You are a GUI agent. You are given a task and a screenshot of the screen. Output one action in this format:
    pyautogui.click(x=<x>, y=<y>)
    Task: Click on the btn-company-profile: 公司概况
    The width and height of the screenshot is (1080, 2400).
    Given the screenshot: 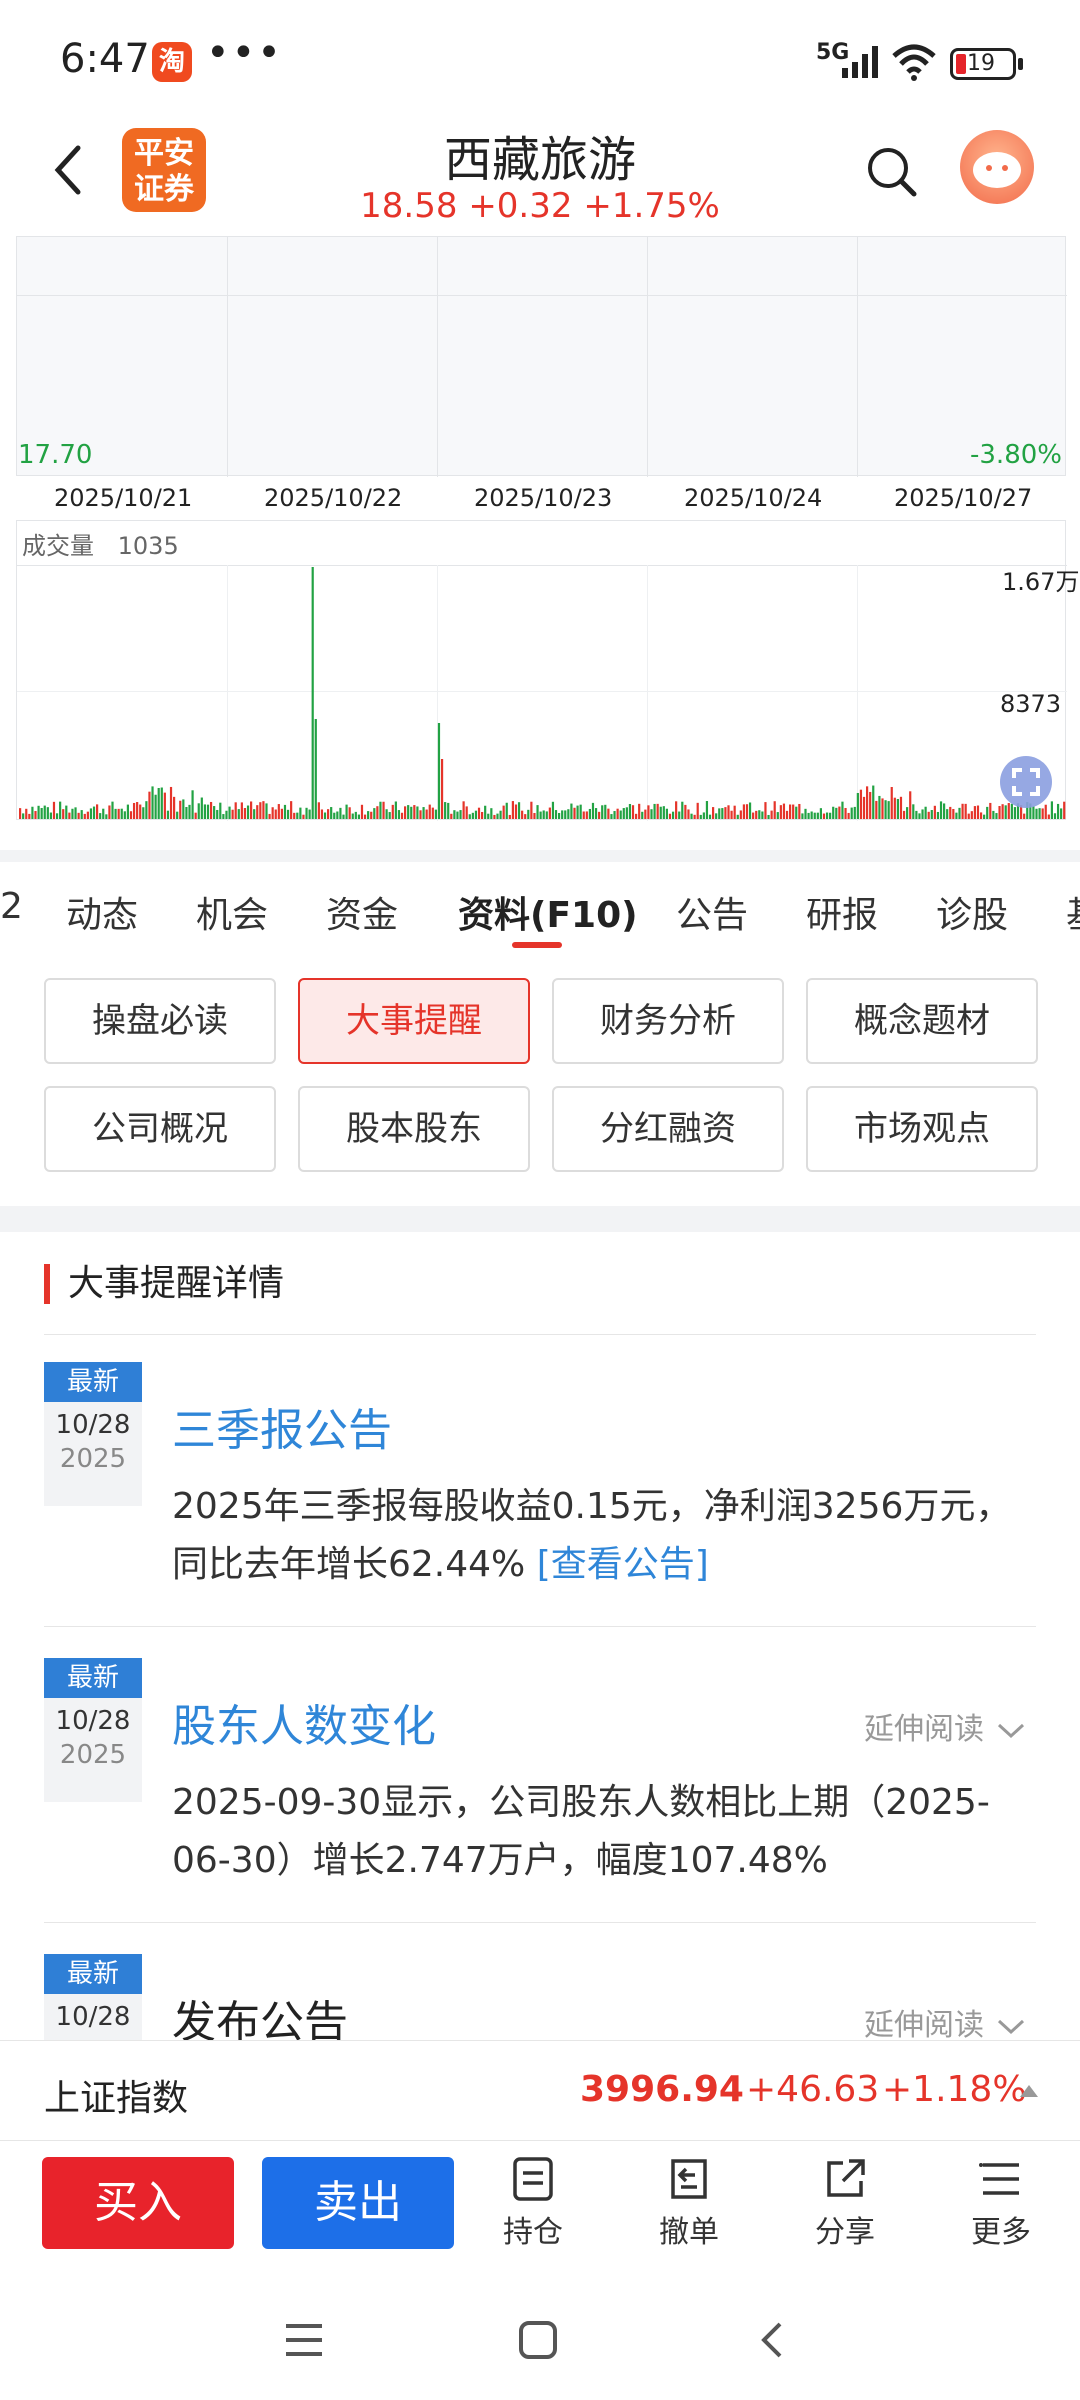 What is the action you would take?
    pyautogui.click(x=160, y=1129)
    